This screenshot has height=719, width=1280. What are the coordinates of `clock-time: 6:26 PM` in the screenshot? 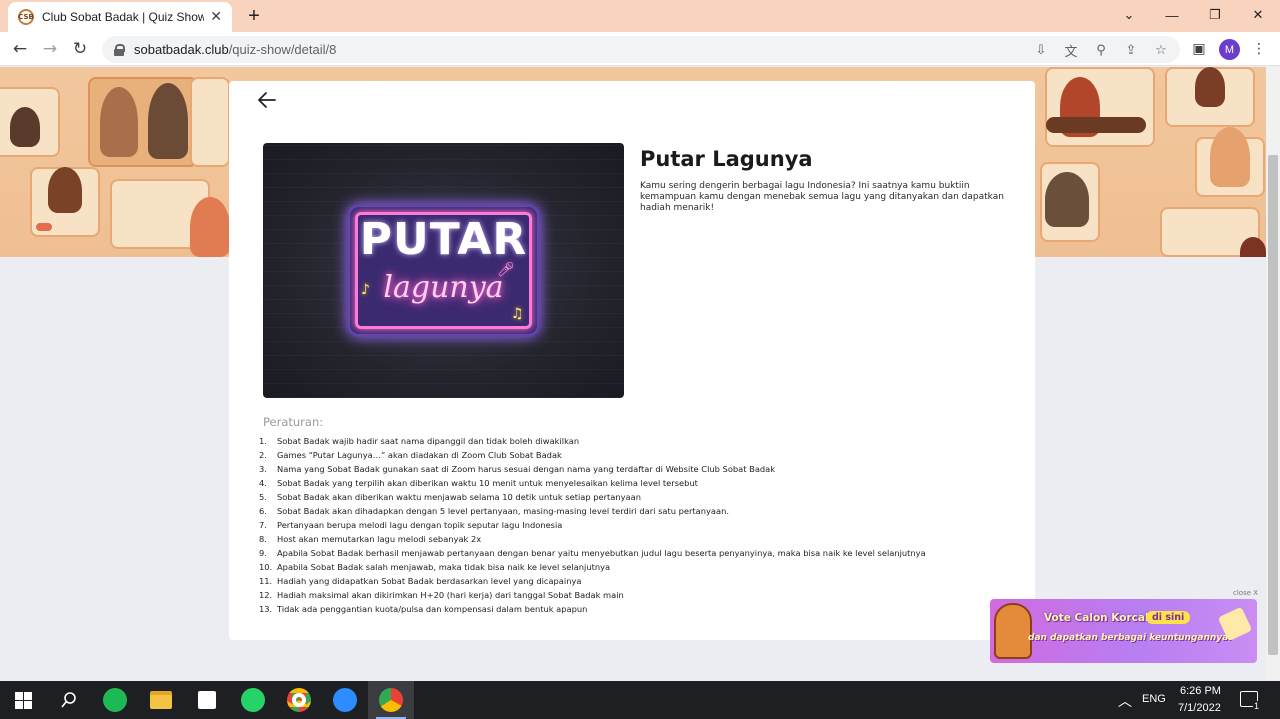 It's located at (1200, 691).